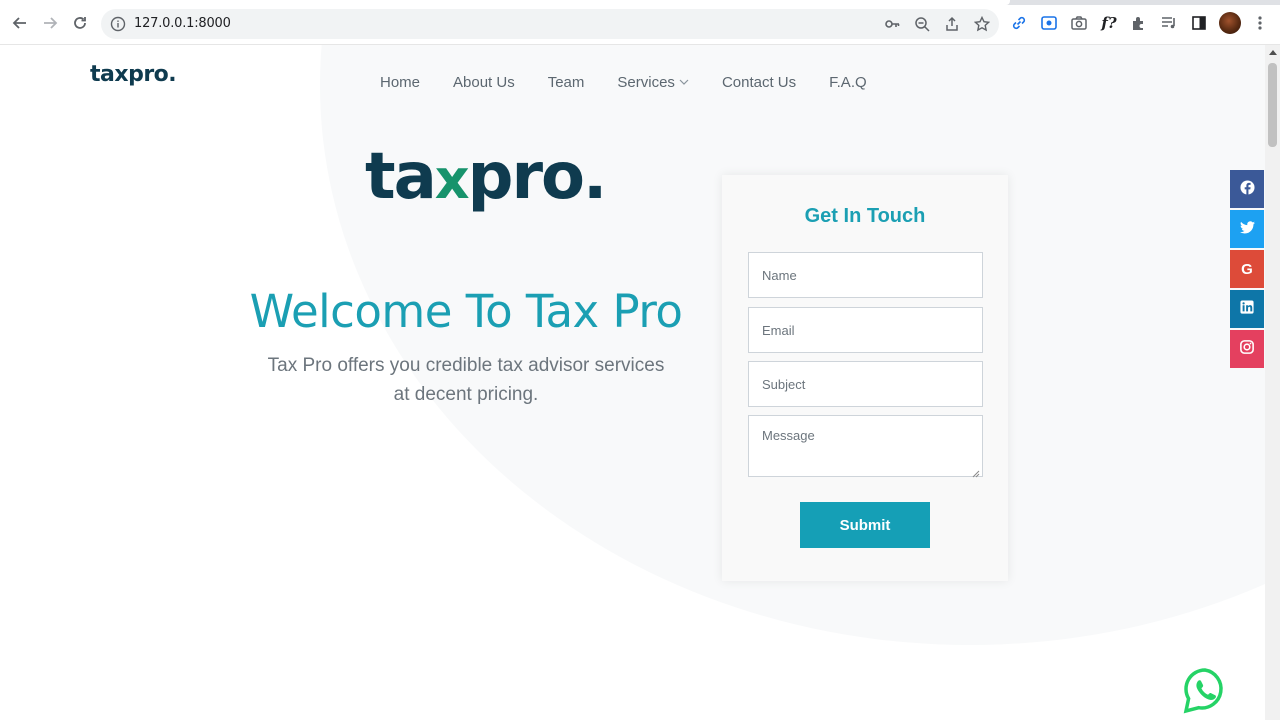  What do you see at coordinates (401, 177) in the screenshot?
I see `hero-logo-text-left: ta` at bounding box center [401, 177].